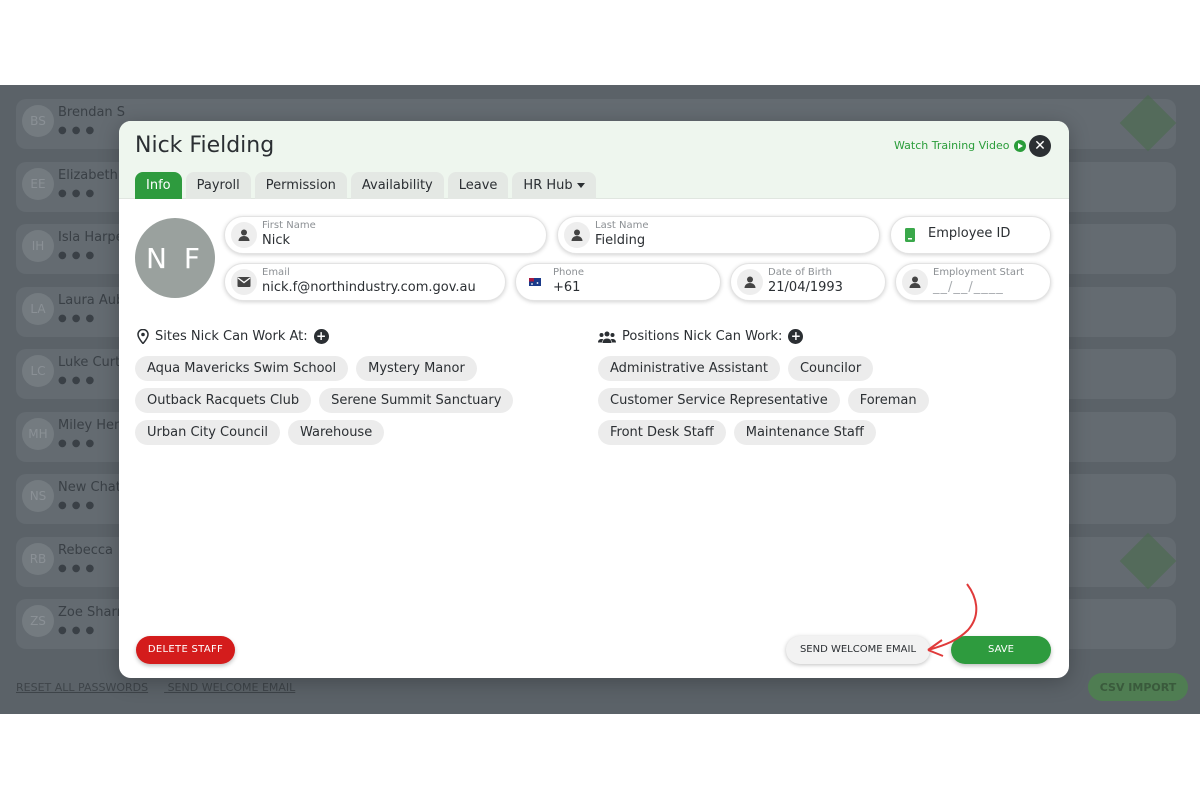 Image resolution: width=1200 pixels, height=800 pixels. I want to click on people-icon, so click(607, 337).